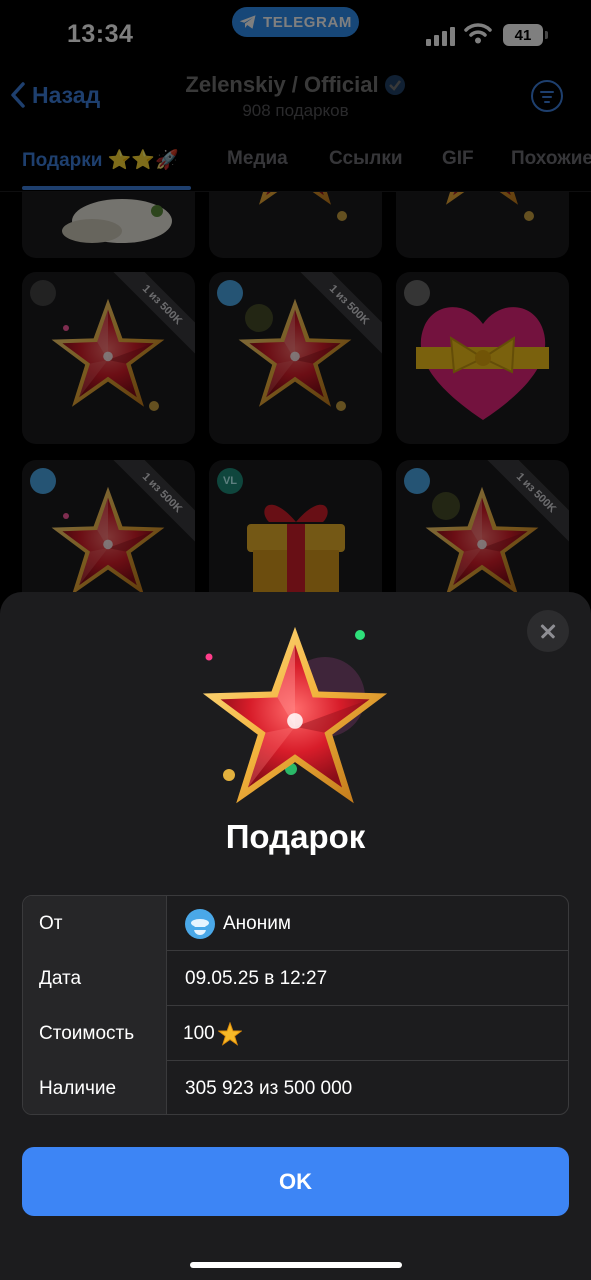 The width and height of the screenshot is (591, 1280). I want to click on anonymous-avatar-icon, so click(200, 923).